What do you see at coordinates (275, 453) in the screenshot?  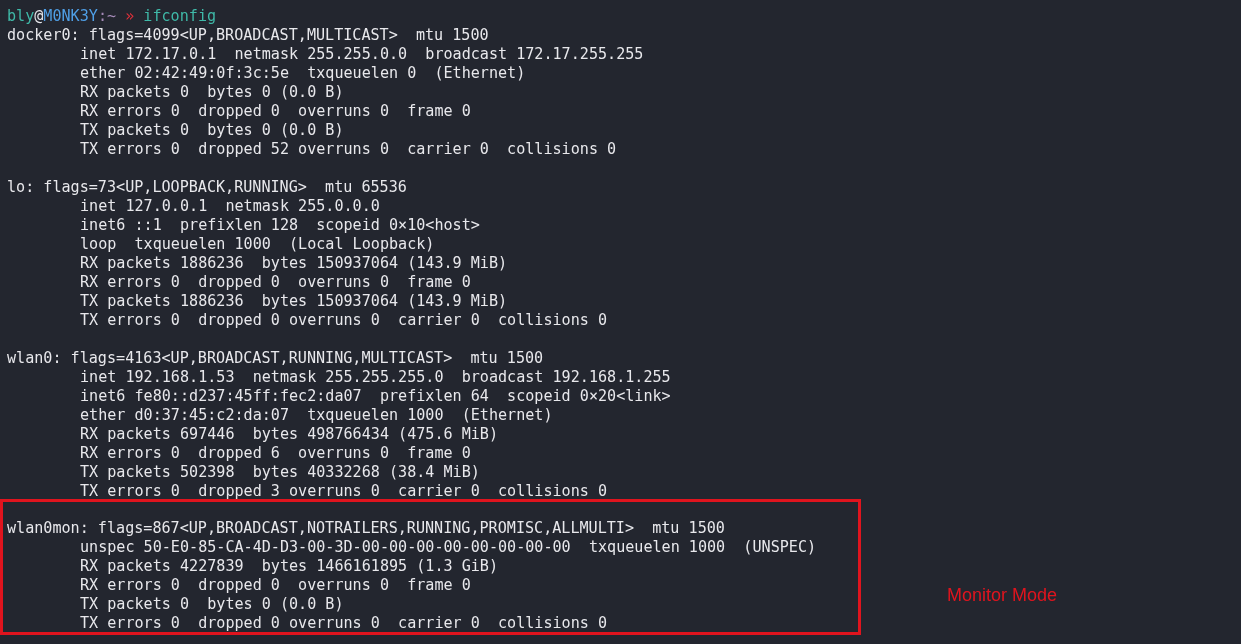 I see `terminal-line: RX errors 0 dropped 6 overruns 0 frame 0` at bounding box center [275, 453].